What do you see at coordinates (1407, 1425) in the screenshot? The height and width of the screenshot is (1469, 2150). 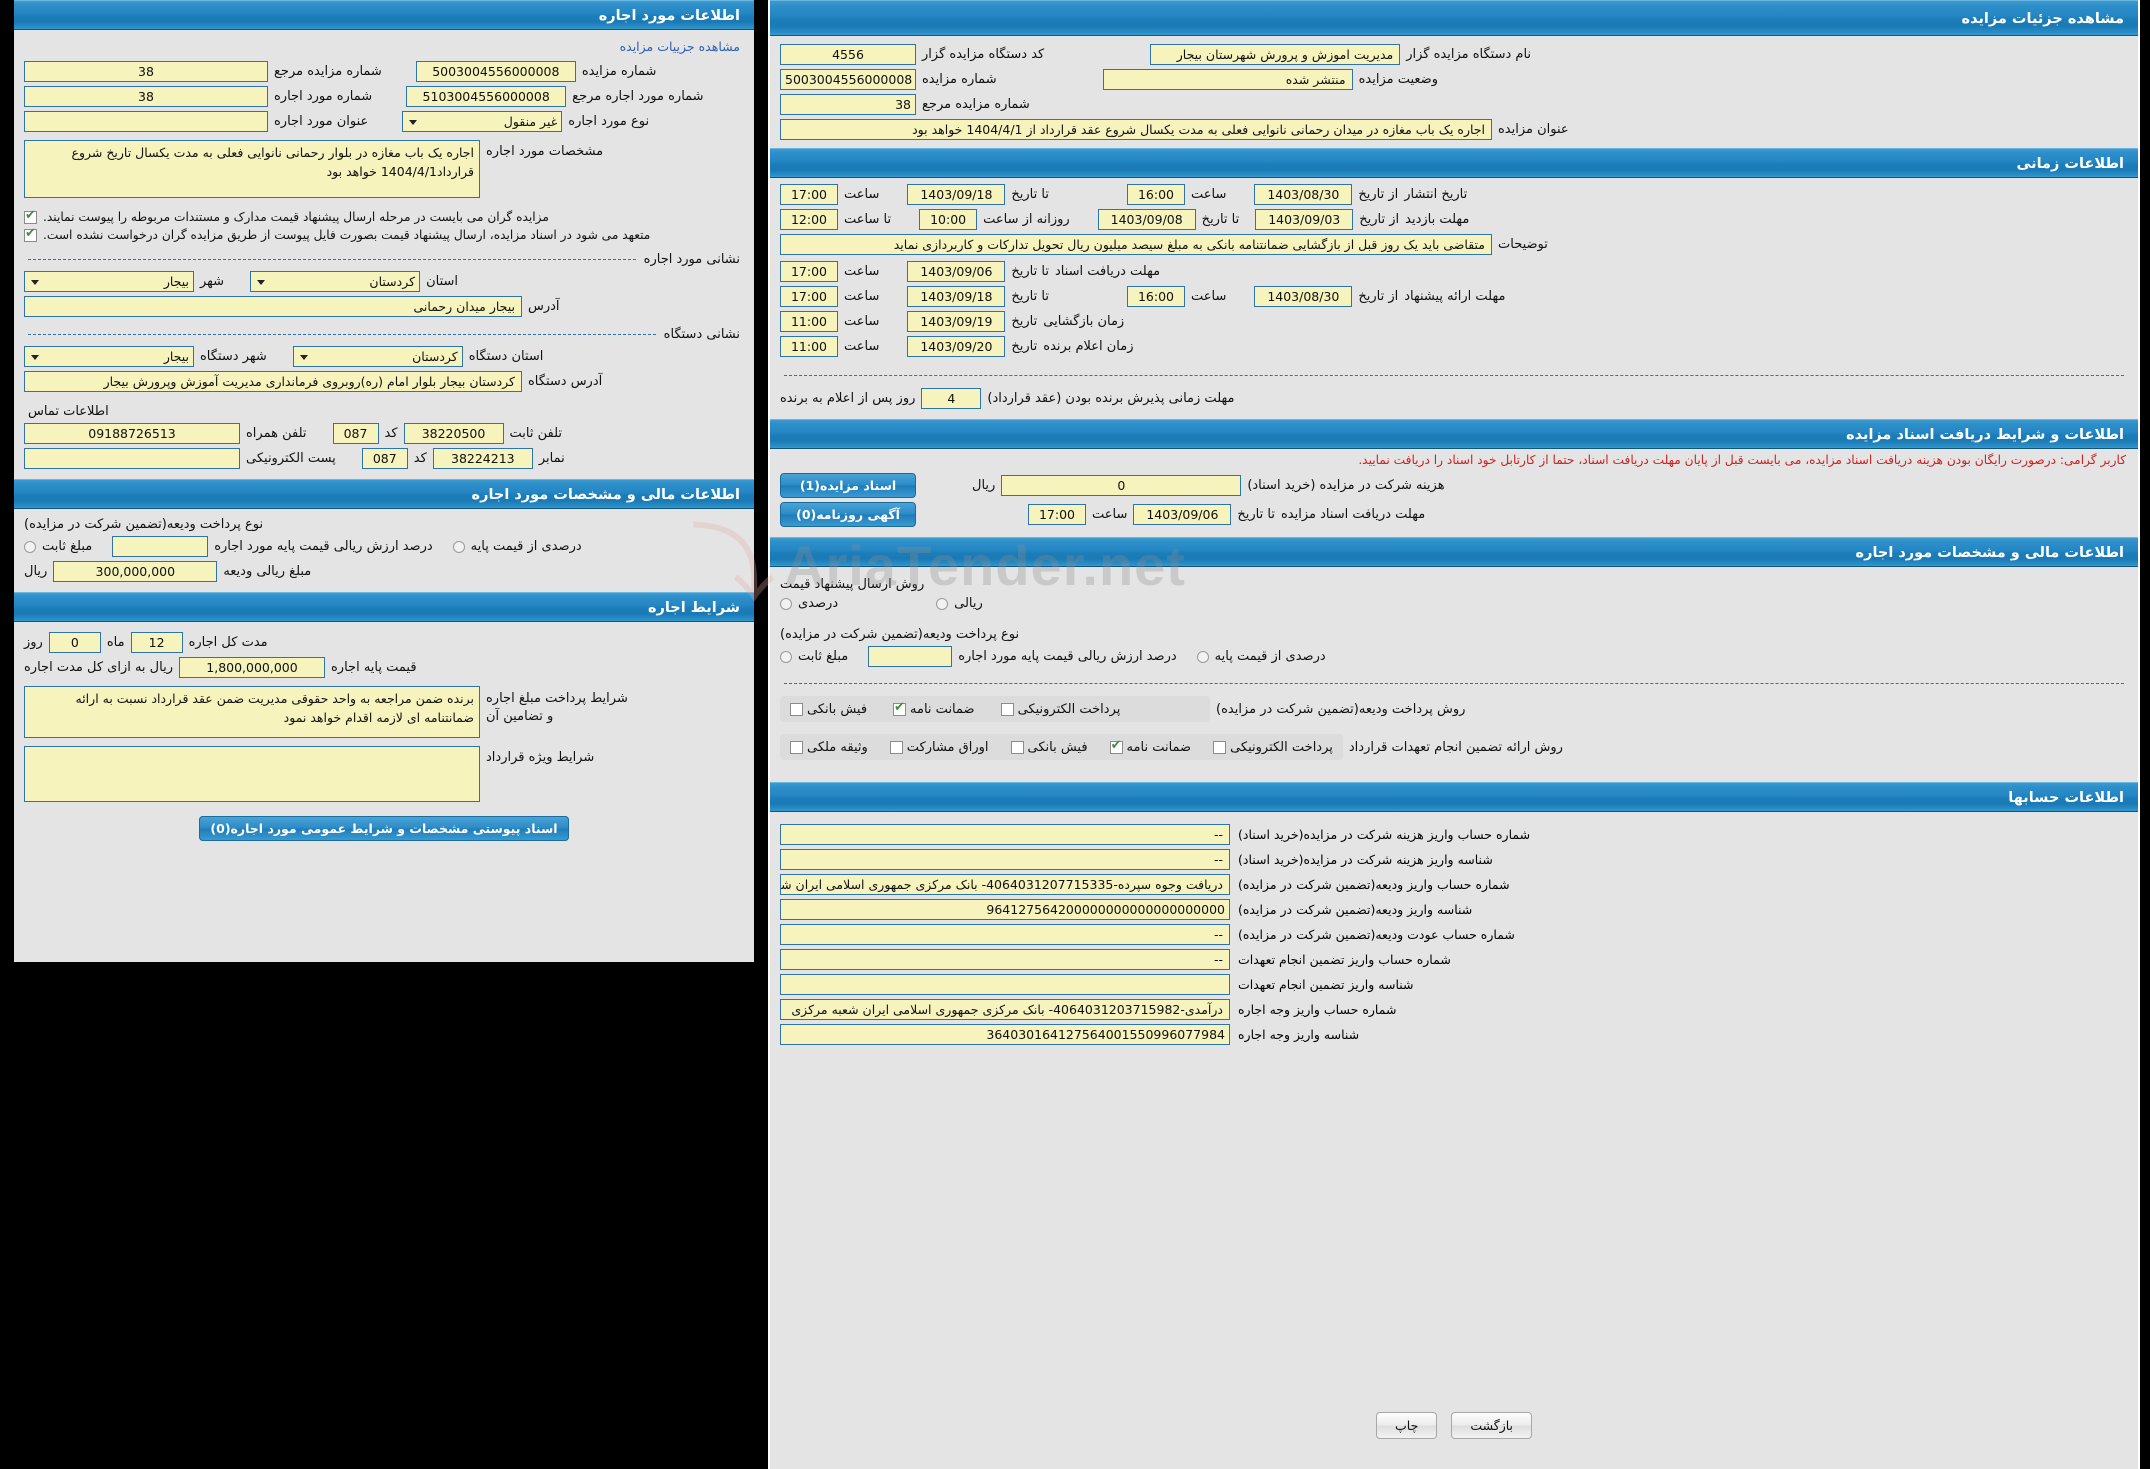 I see `print-button: چاپ` at bounding box center [1407, 1425].